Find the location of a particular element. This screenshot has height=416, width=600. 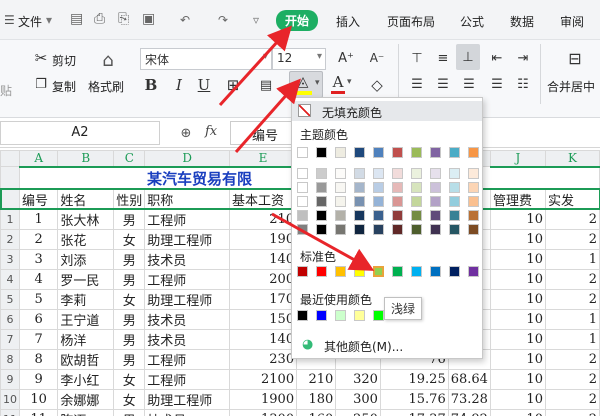

column-header-b: B is located at coordinates (86, 159).